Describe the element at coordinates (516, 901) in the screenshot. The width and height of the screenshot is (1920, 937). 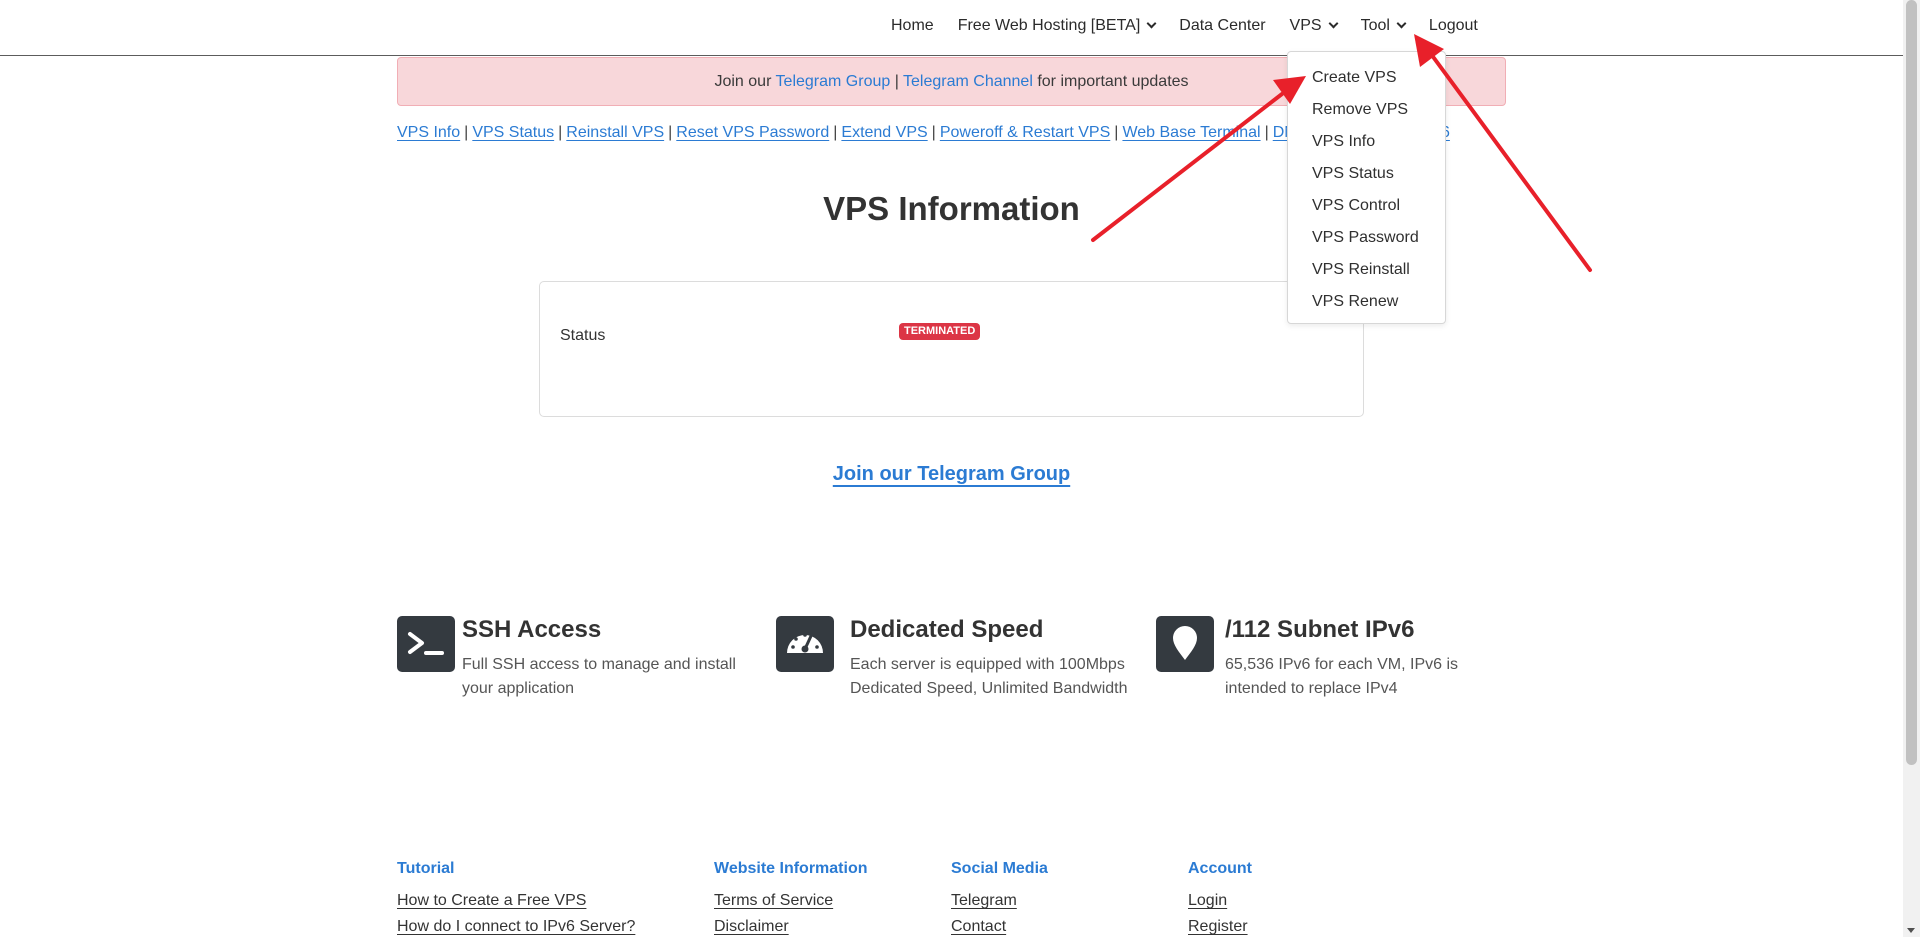
I see `footer-link: How to Create a Free VPS` at that location.